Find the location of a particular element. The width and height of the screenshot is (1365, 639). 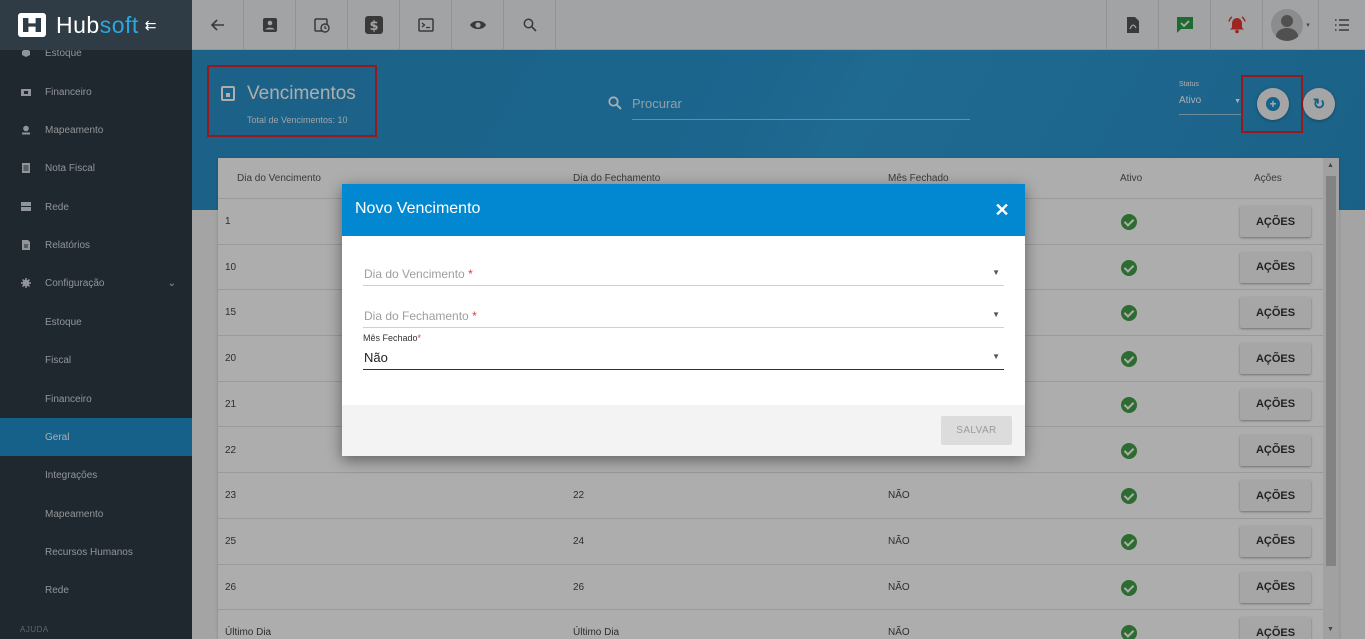

collapse-menu-icon: ⇇ is located at coordinates (151, 25).